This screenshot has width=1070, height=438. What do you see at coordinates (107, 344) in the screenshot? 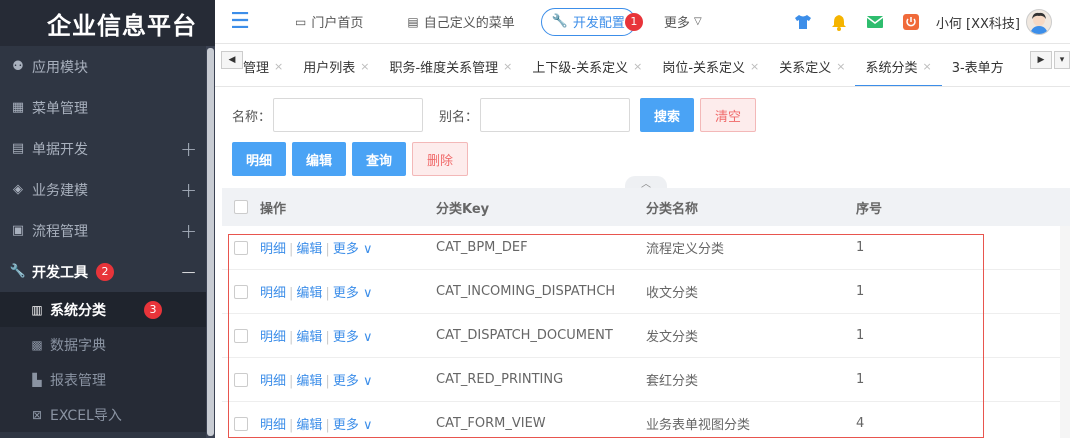
I see `sidebar-subitem-data-dictionary: ▩ 数据字典` at bounding box center [107, 344].